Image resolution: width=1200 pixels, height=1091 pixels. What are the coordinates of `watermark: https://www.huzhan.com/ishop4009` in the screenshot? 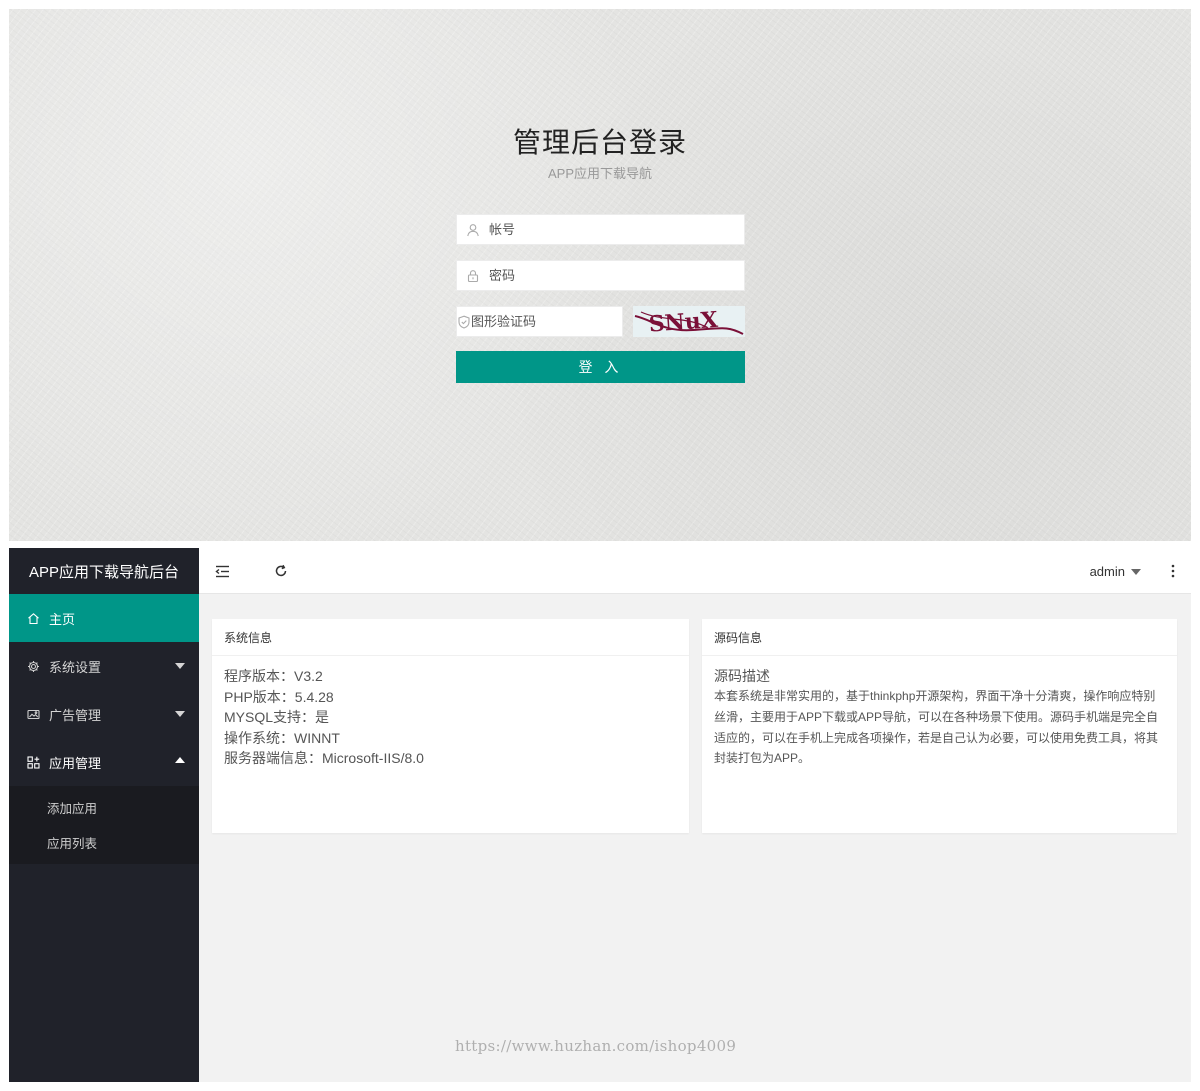 It's located at (596, 1046).